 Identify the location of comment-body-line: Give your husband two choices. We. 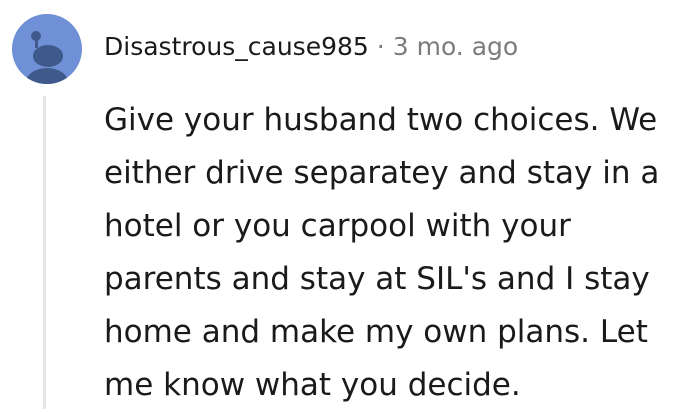
(381, 120).